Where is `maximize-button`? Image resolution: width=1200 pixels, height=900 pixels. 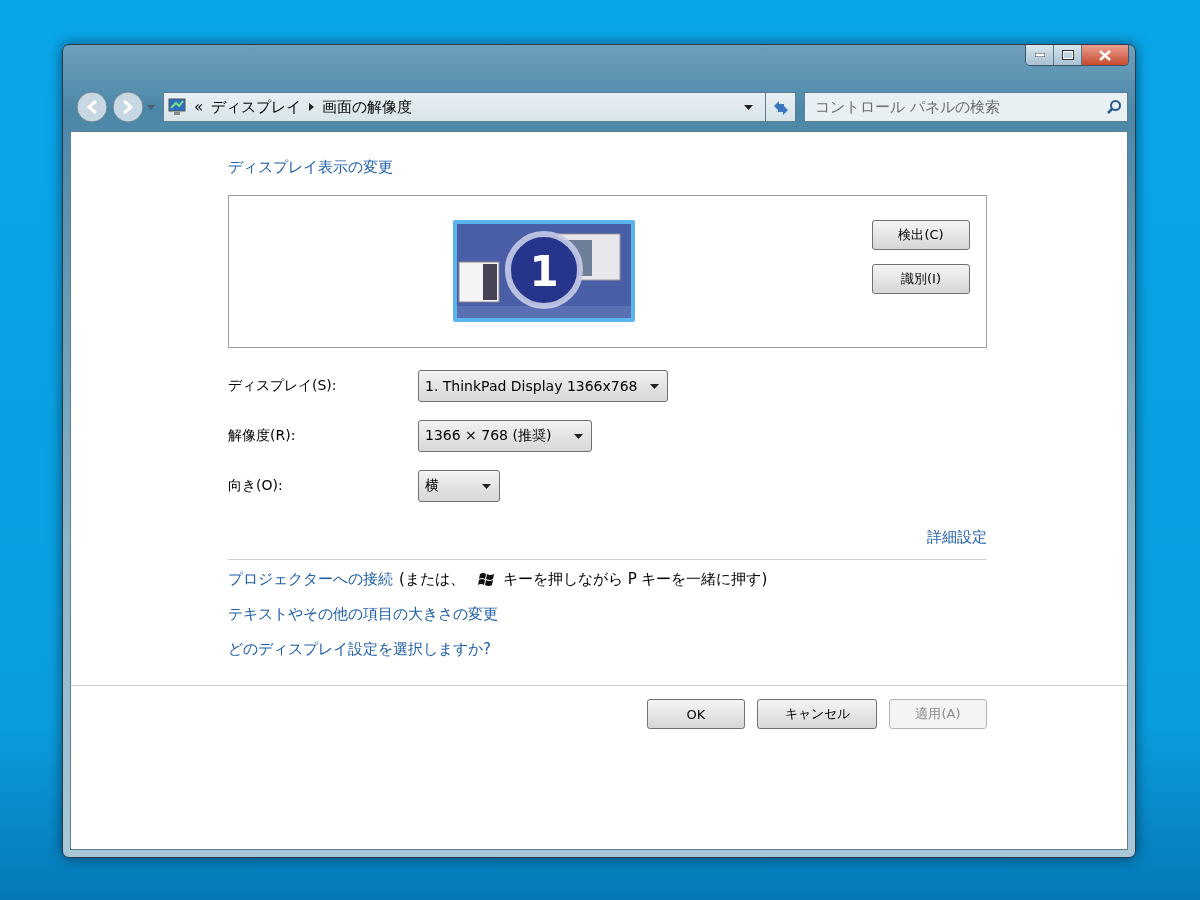 maximize-button is located at coordinates (1068, 55).